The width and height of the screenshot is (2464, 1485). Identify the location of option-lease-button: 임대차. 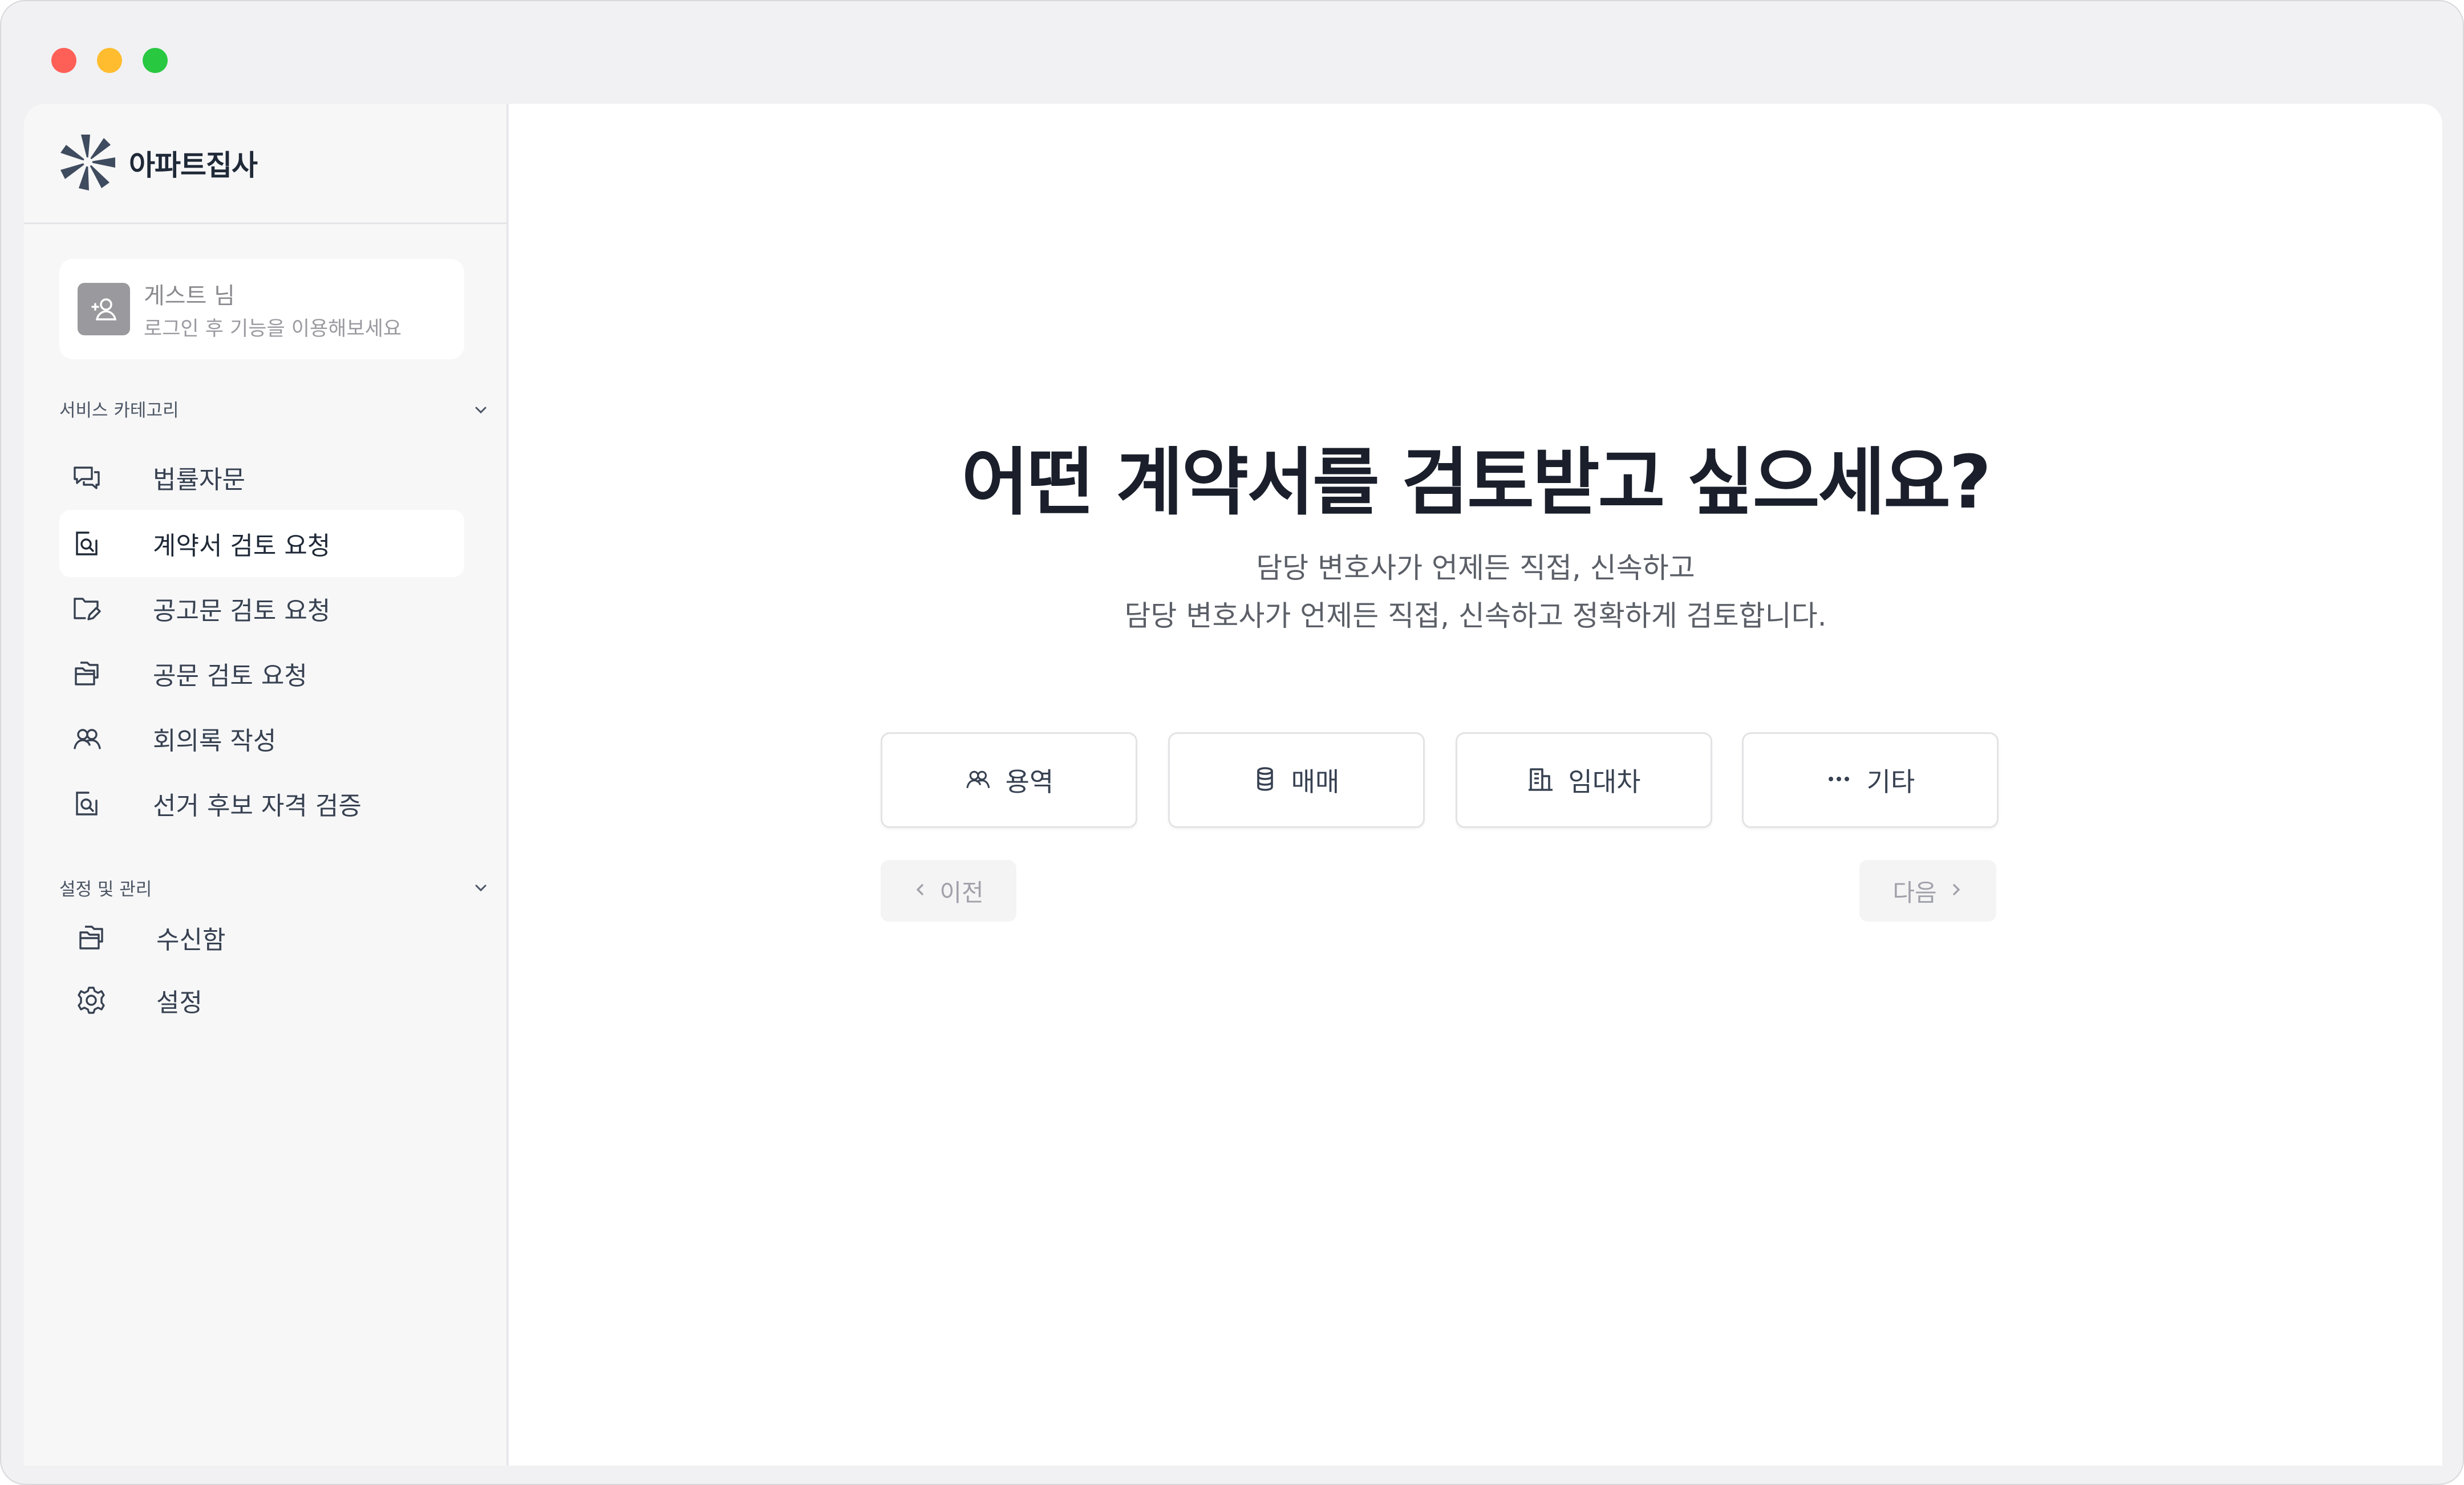
(1584, 780).